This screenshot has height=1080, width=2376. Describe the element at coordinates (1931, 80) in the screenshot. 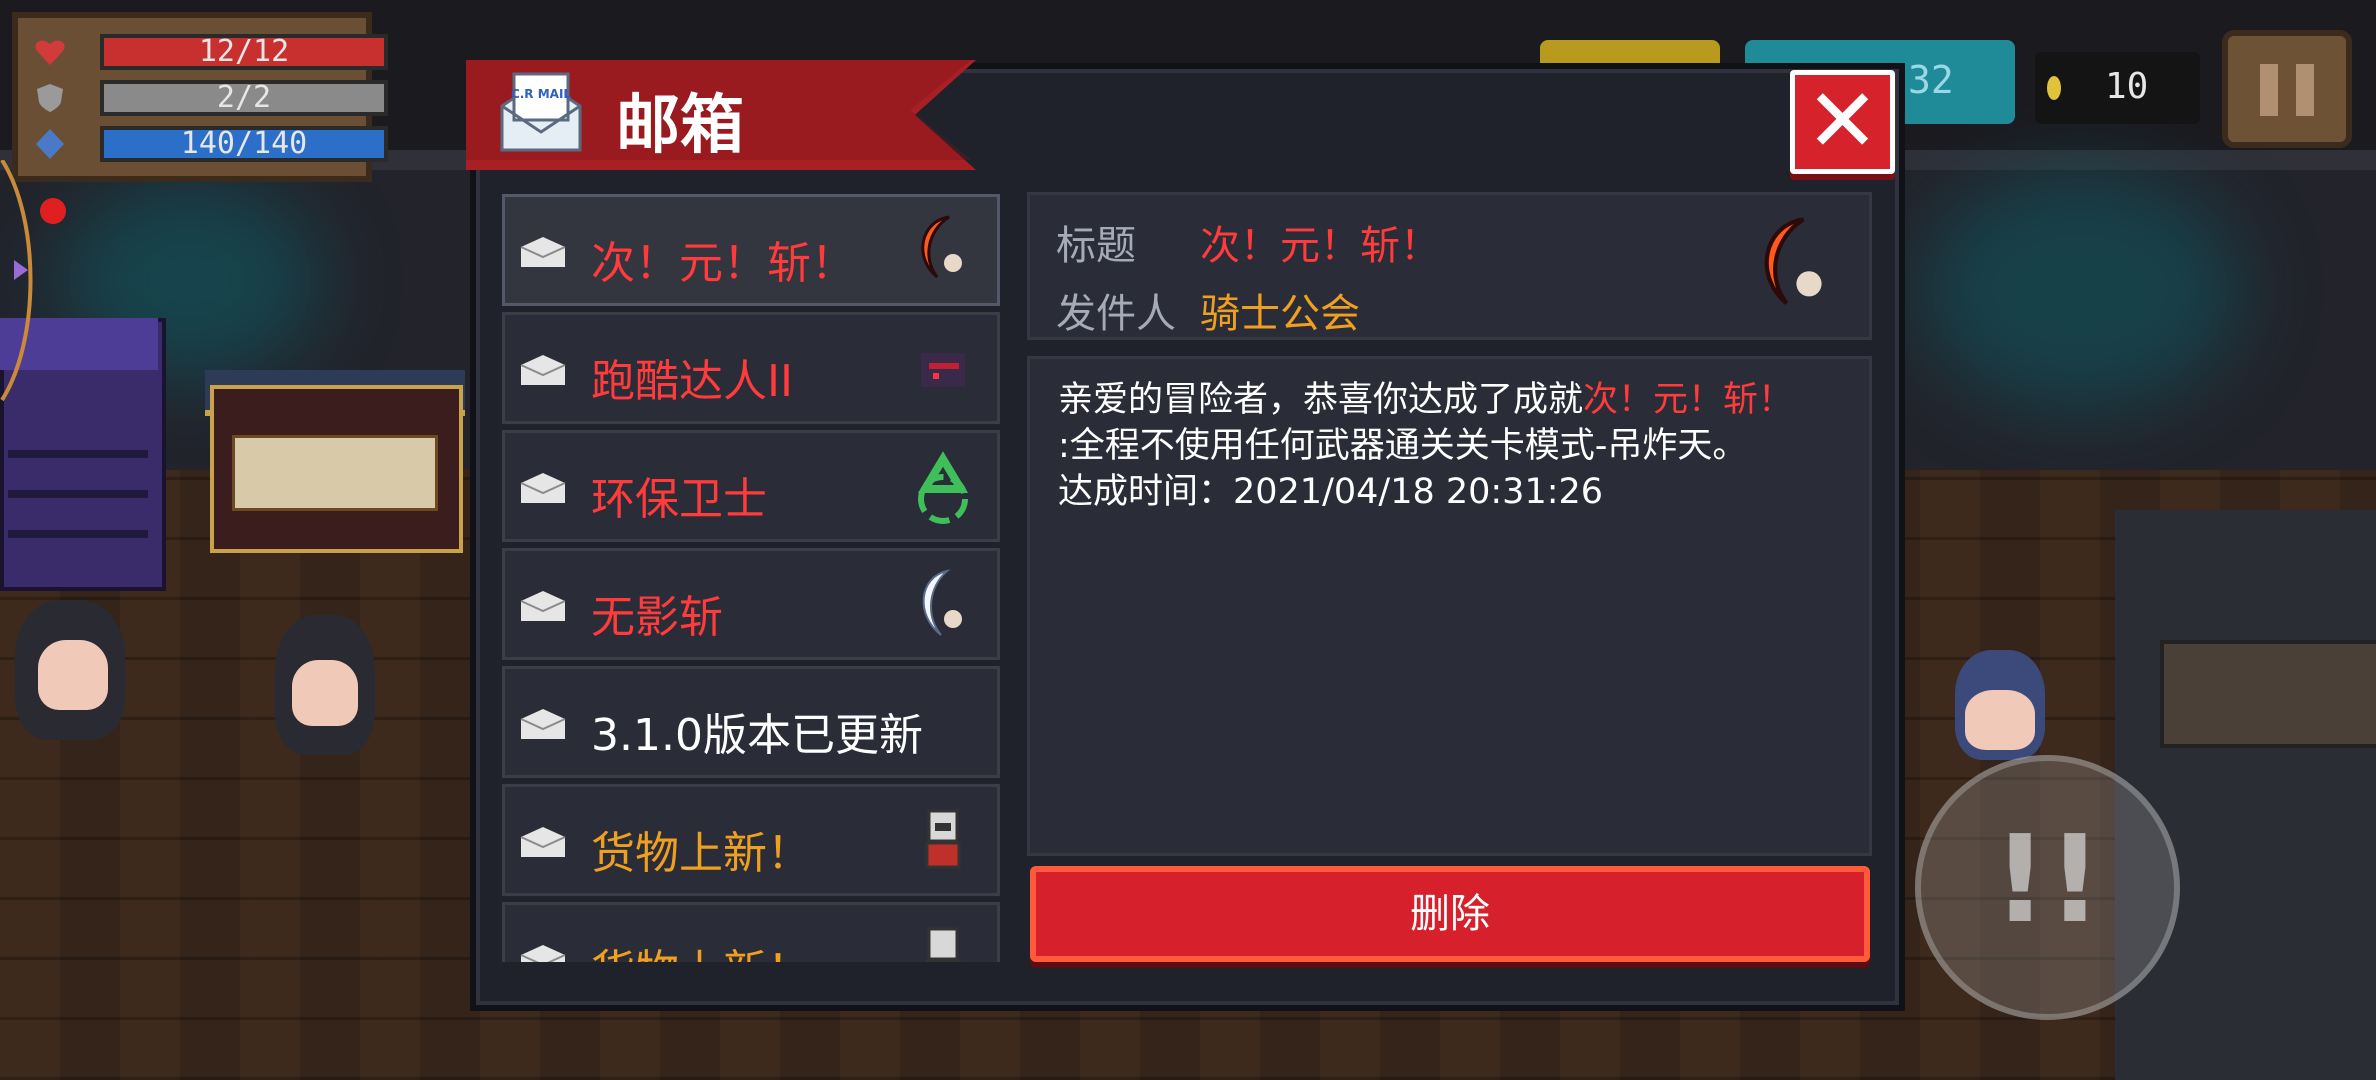

I see `gem-count: 32` at that location.